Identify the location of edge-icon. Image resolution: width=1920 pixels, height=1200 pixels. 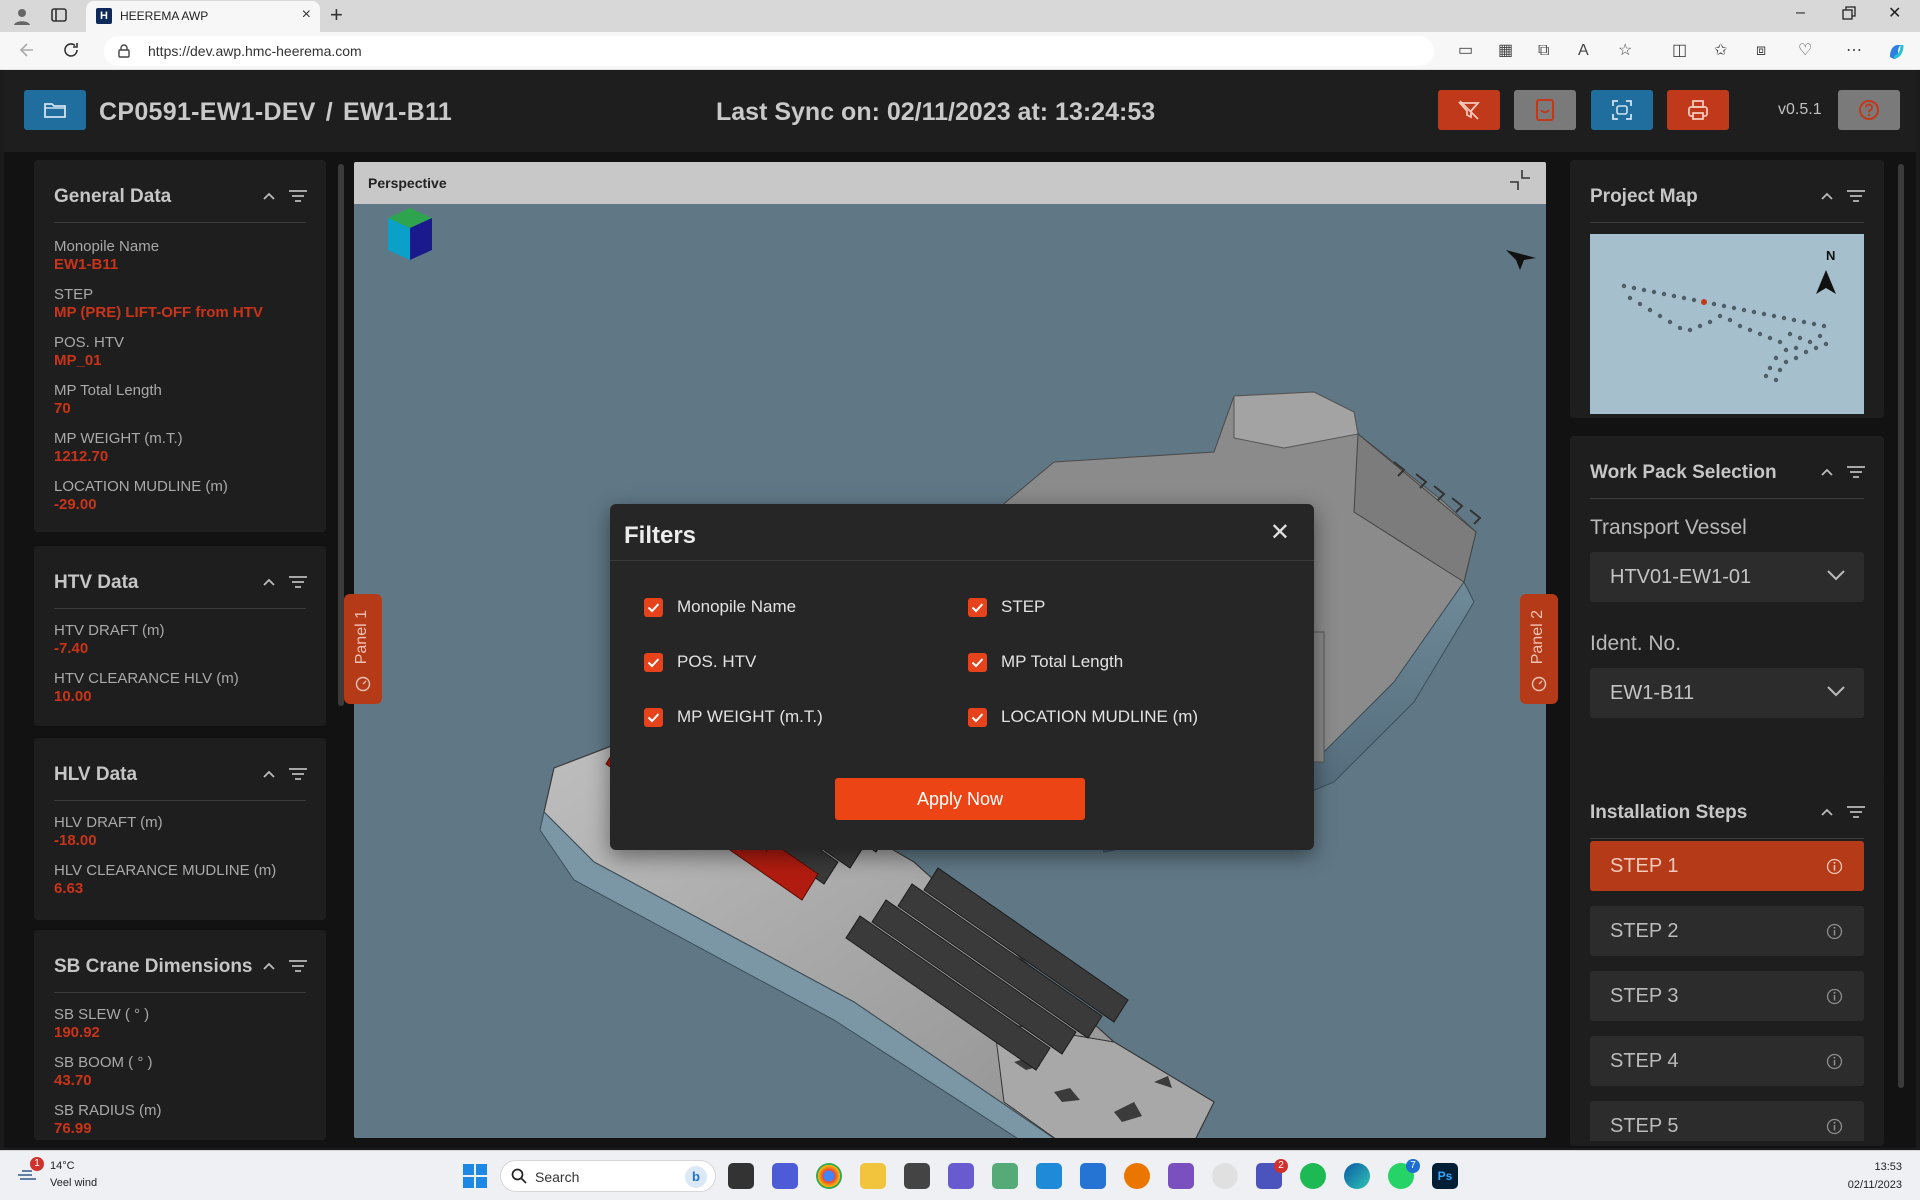
(1357, 1176).